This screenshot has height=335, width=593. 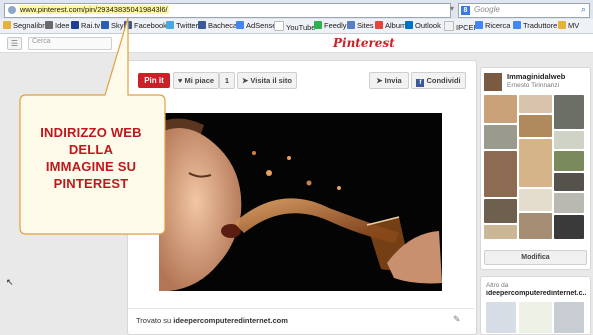 I want to click on site-icon, so click(x=12, y=10).